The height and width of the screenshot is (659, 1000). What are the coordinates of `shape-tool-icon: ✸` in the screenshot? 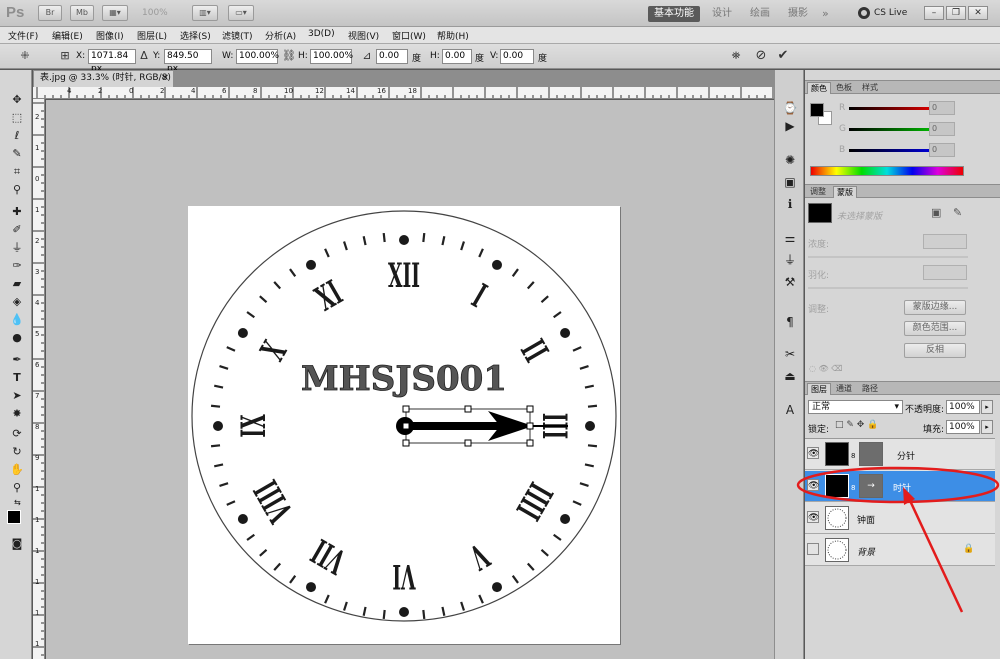 It's located at (17, 414).